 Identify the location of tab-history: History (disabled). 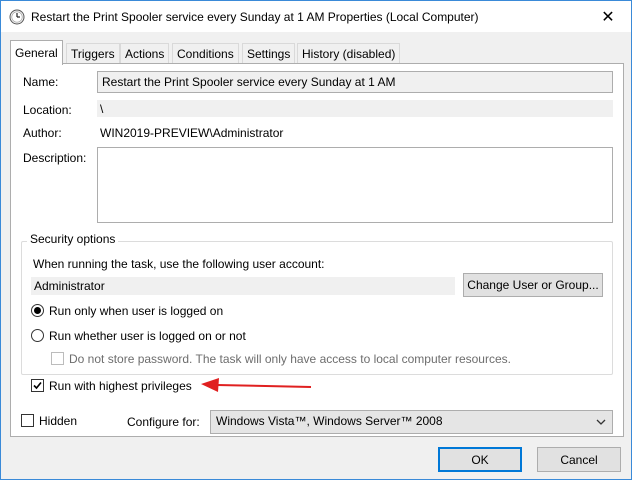
(349, 53).